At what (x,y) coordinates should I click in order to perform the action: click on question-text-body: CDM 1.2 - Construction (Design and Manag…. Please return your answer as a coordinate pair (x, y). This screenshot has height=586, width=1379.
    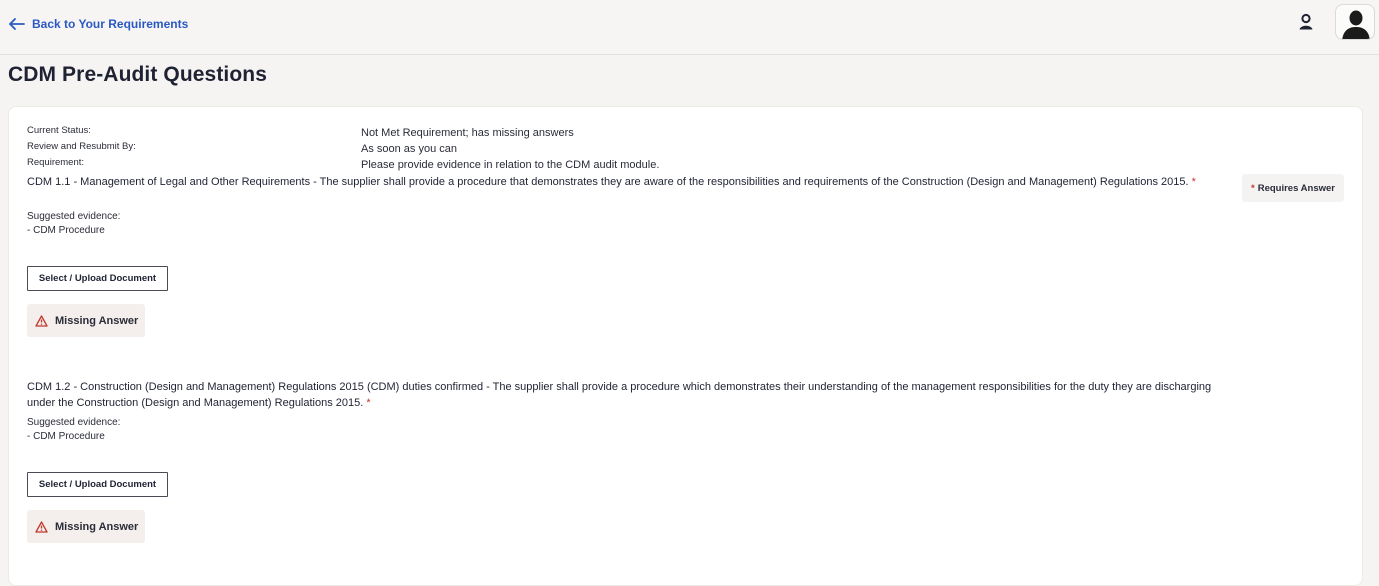
    Looking at the image, I should click on (619, 395).